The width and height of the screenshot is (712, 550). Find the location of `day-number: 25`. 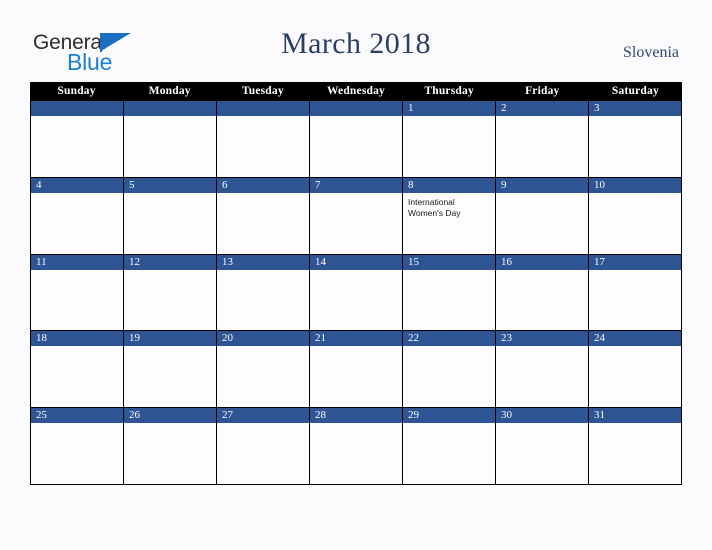

day-number: 25 is located at coordinates (77, 416).